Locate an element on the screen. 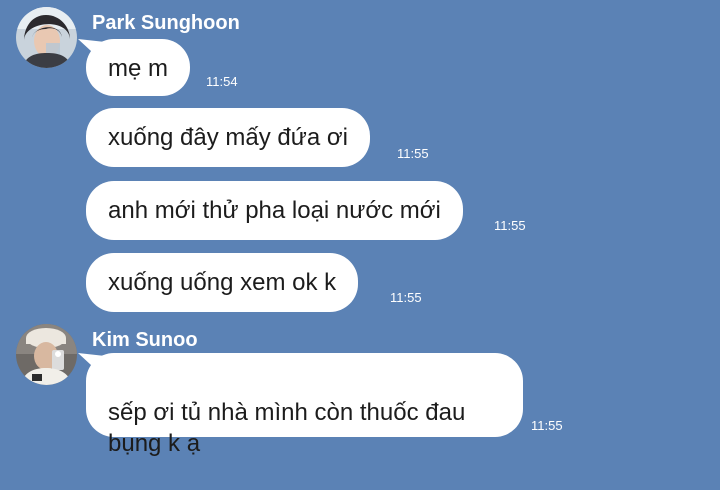 This screenshot has height=490, width=720. message-bubble: anh mới thử pha loại nước mới is located at coordinates (274, 210).